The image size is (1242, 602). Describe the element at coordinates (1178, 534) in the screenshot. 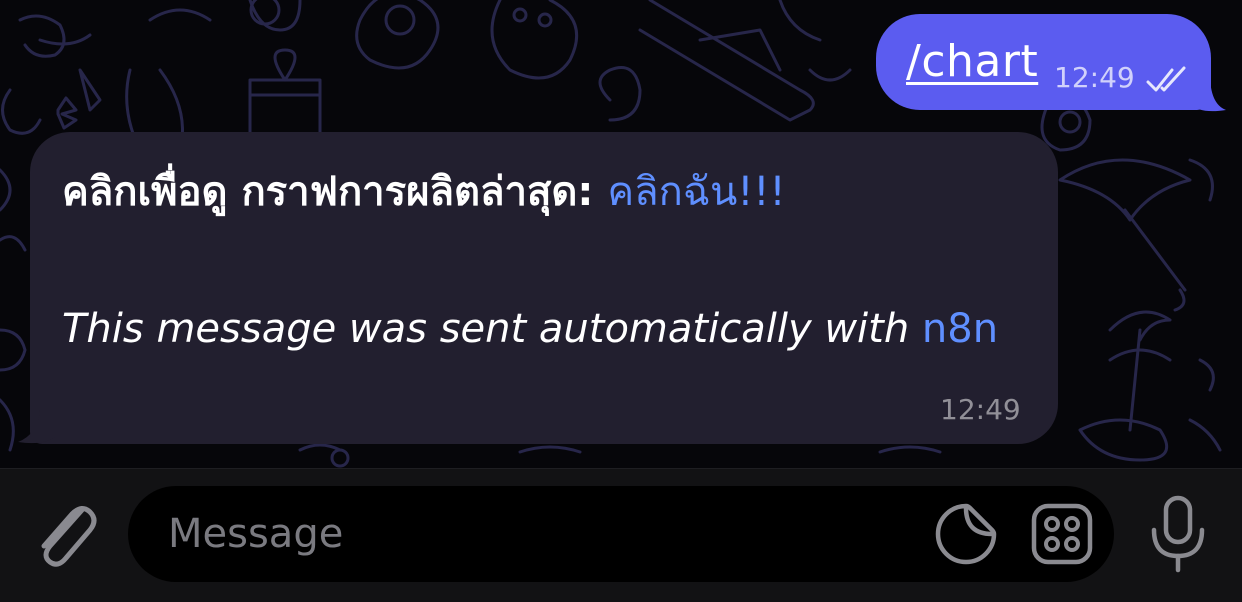

I see `microphone-icon` at that location.